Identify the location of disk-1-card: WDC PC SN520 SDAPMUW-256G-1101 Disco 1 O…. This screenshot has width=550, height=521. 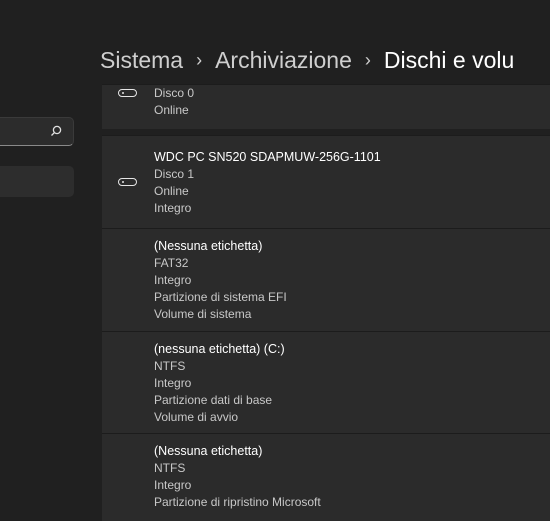
(326, 181).